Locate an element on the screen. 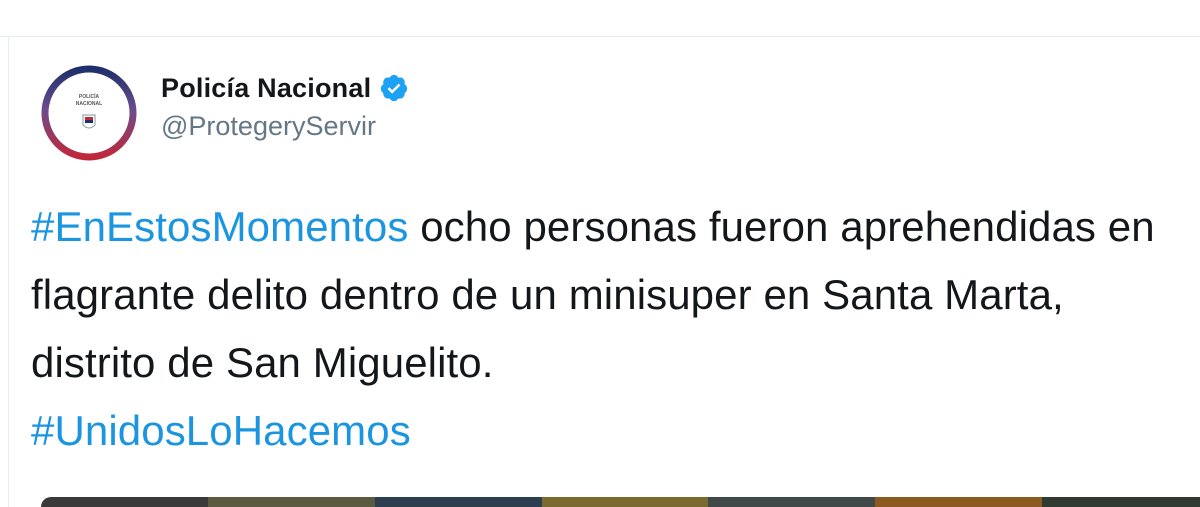 The image size is (1200, 507). tweet-author: Policía Nacional @ProtegeryServir is located at coordinates (285, 106).